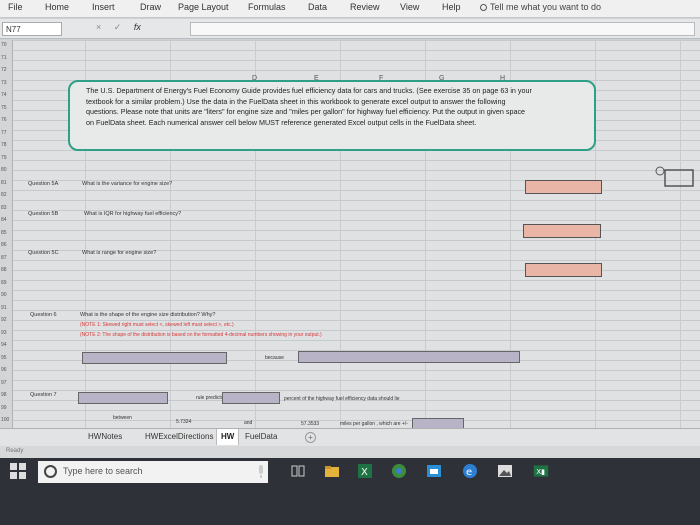 Image resolution: width=700 pixels, height=525 pixels. I want to click on q5a-text: What is the variance for engine size?, so click(127, 184).